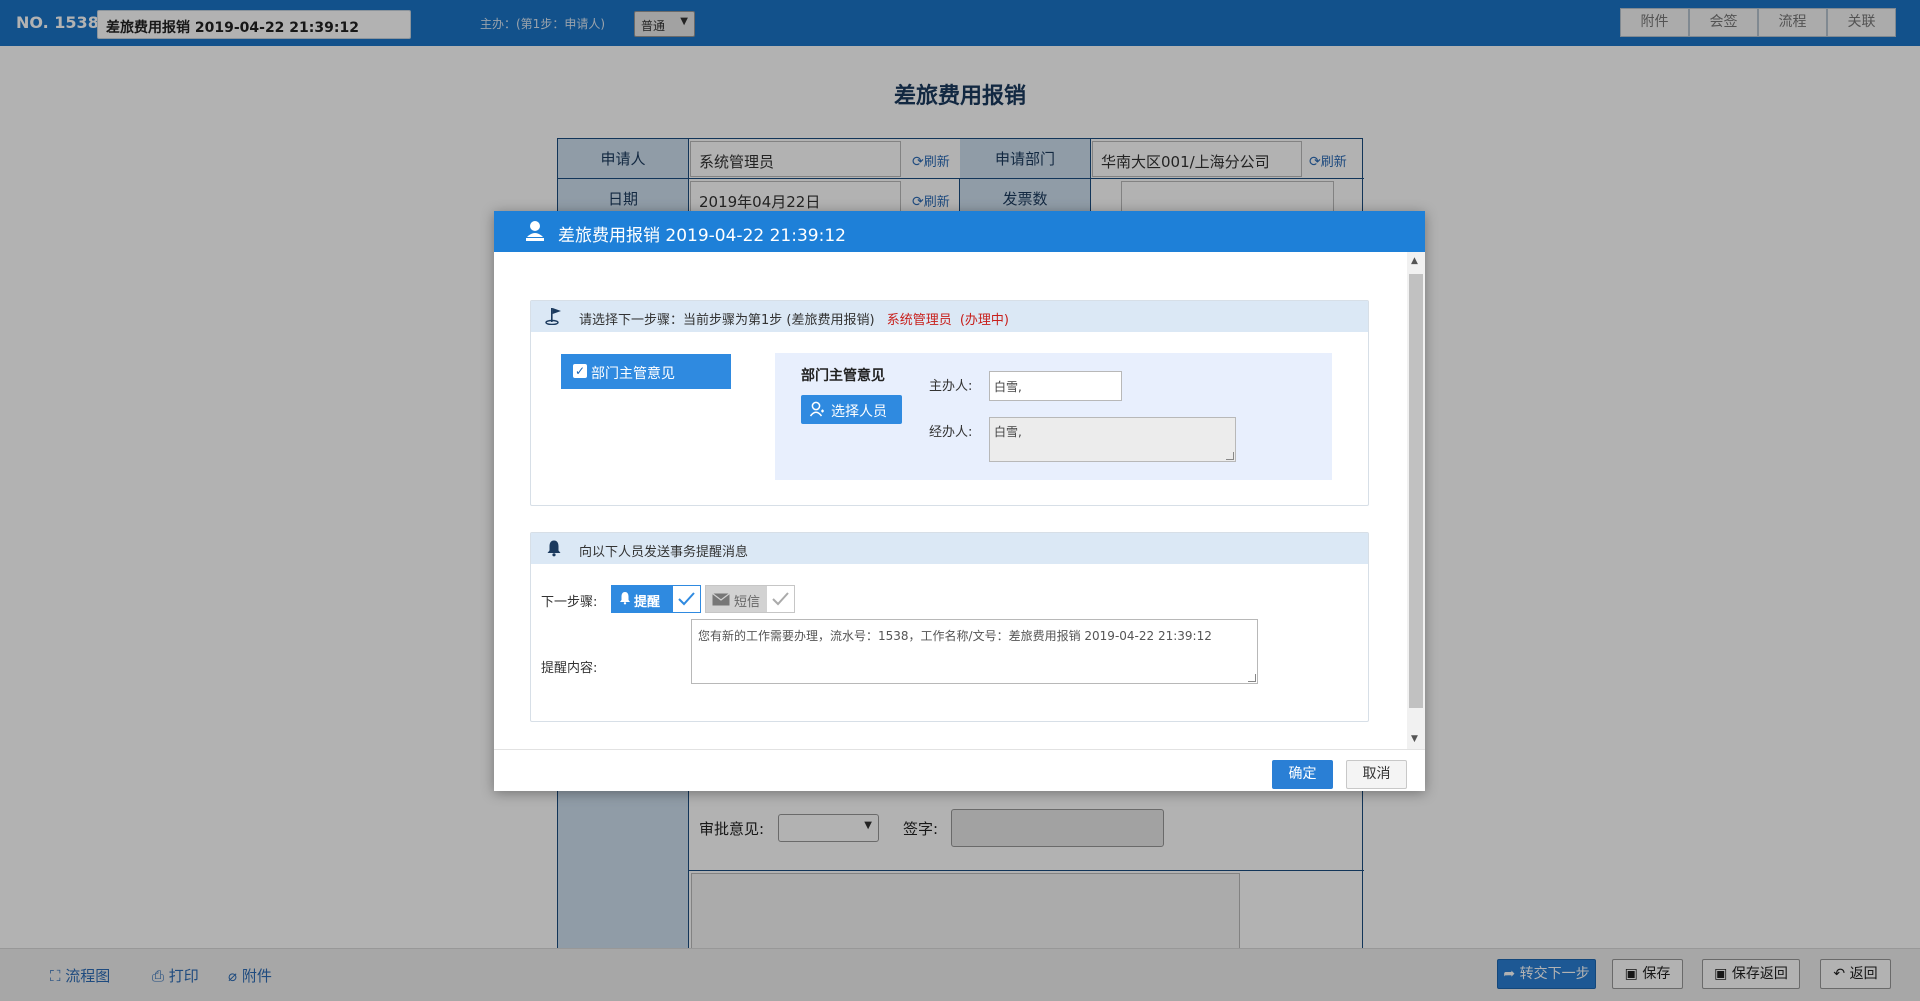 The image size is (1920, 1001). I want to click on handler-label: 经办人:, so click(951, 432).